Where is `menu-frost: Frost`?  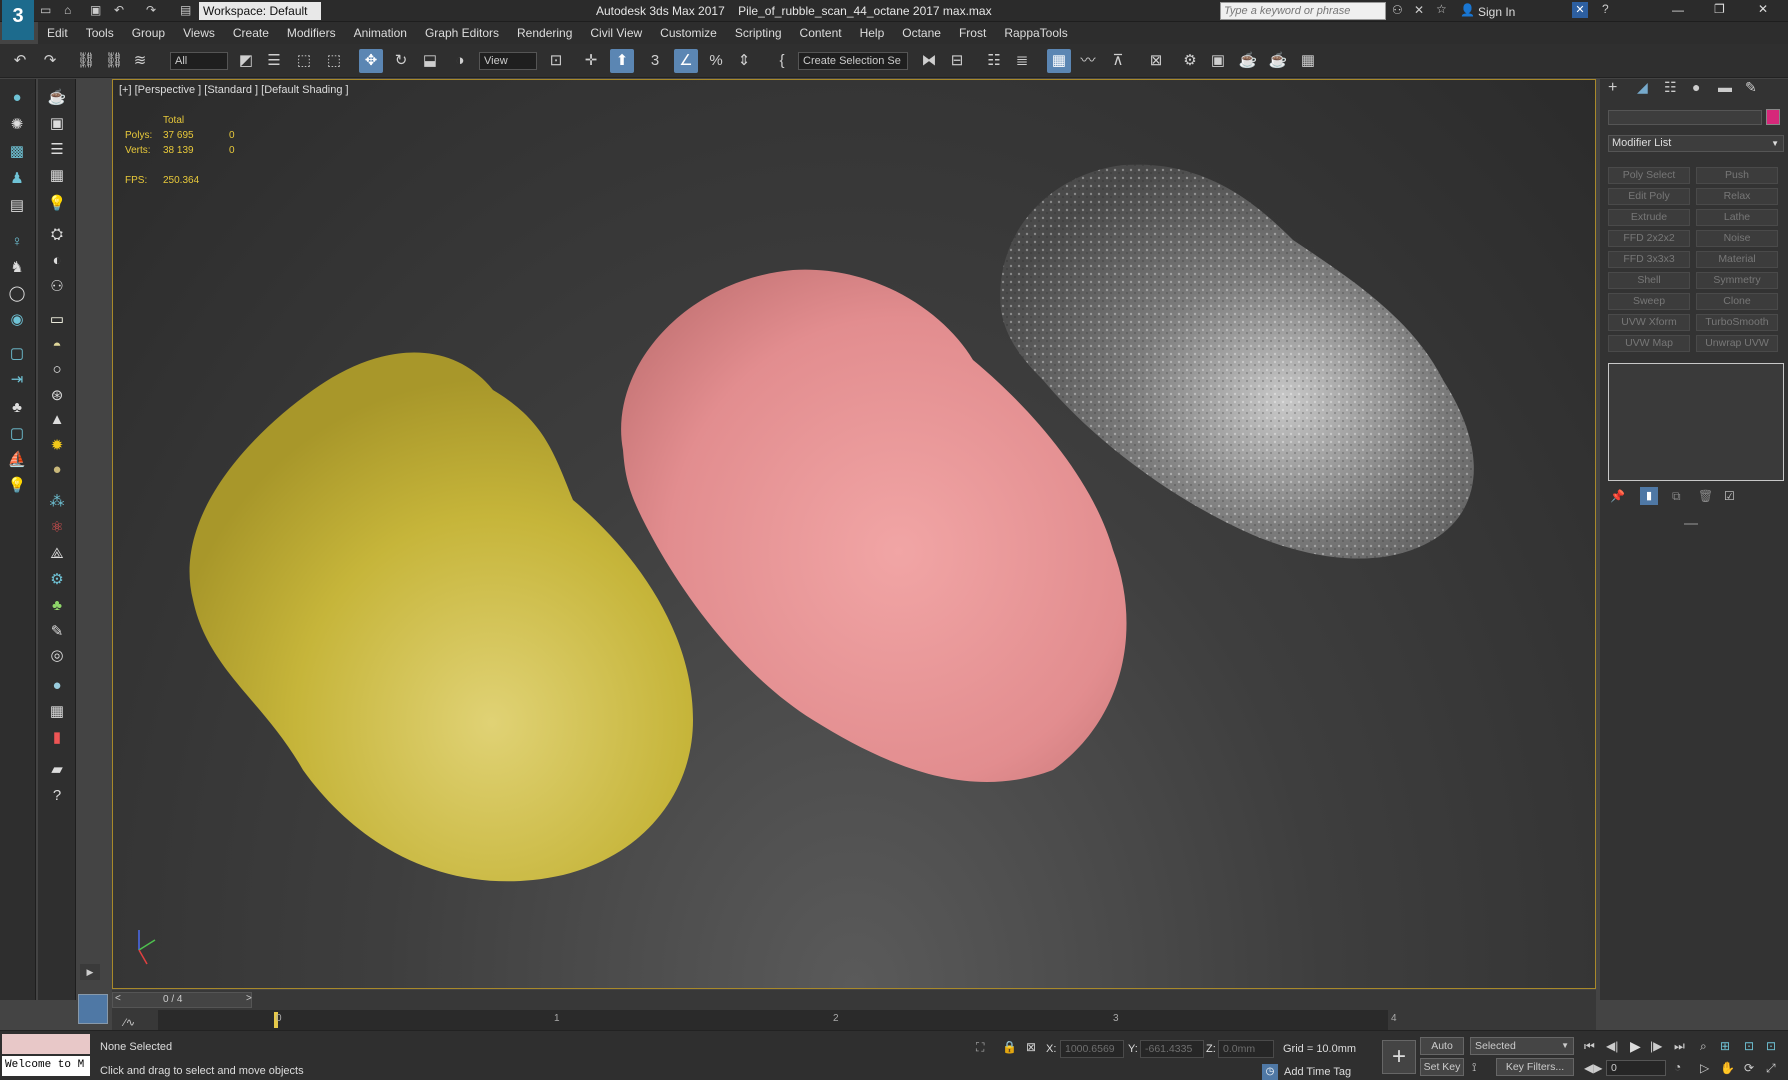 menu-frost: Frost is located at coordinates (972, 33).